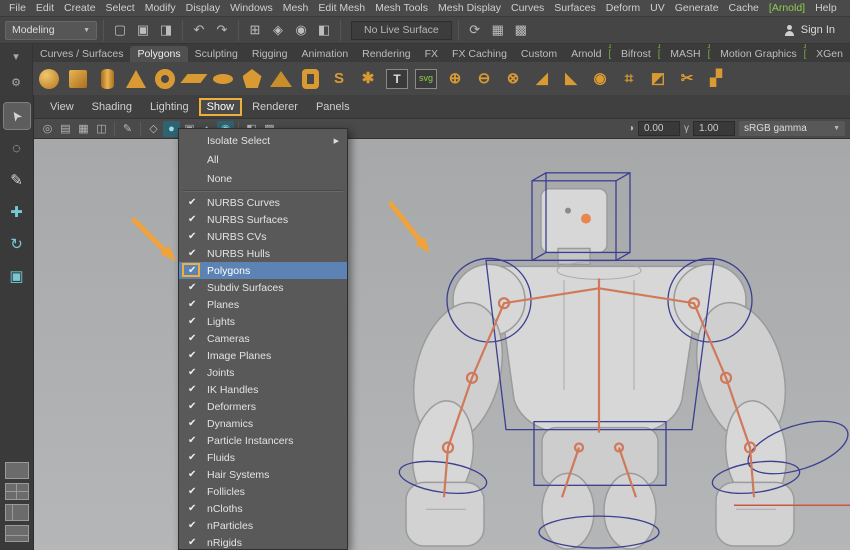 This screenshot has width=850, height=550. Describe the element at coordinates (263, 474) in the screenshot. I see `menu-item-hair-systems: ✔ Hair Systems` at that location.